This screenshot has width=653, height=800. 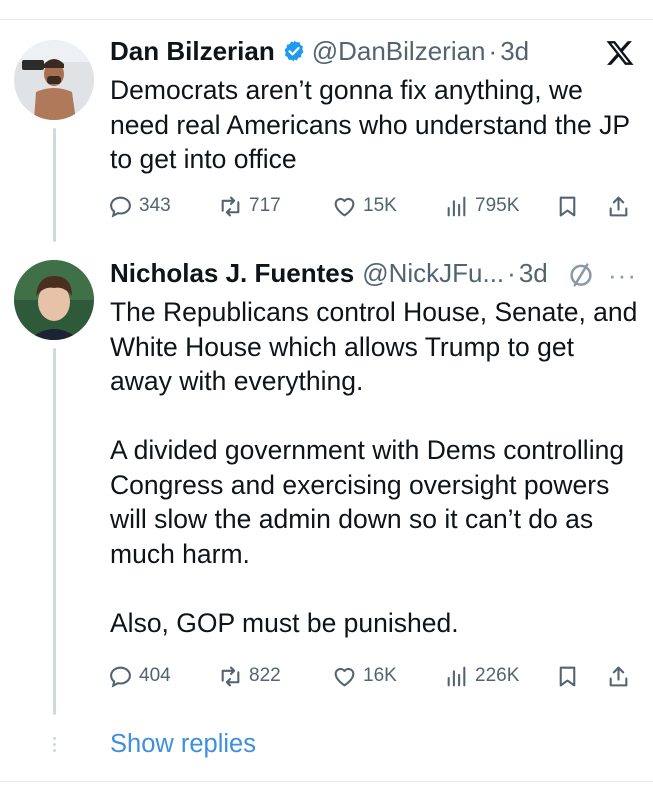 What do you see at coordinates (265, 205) in the screenshot?
I see `repost-count: 717` at bounding box center [265, 205].